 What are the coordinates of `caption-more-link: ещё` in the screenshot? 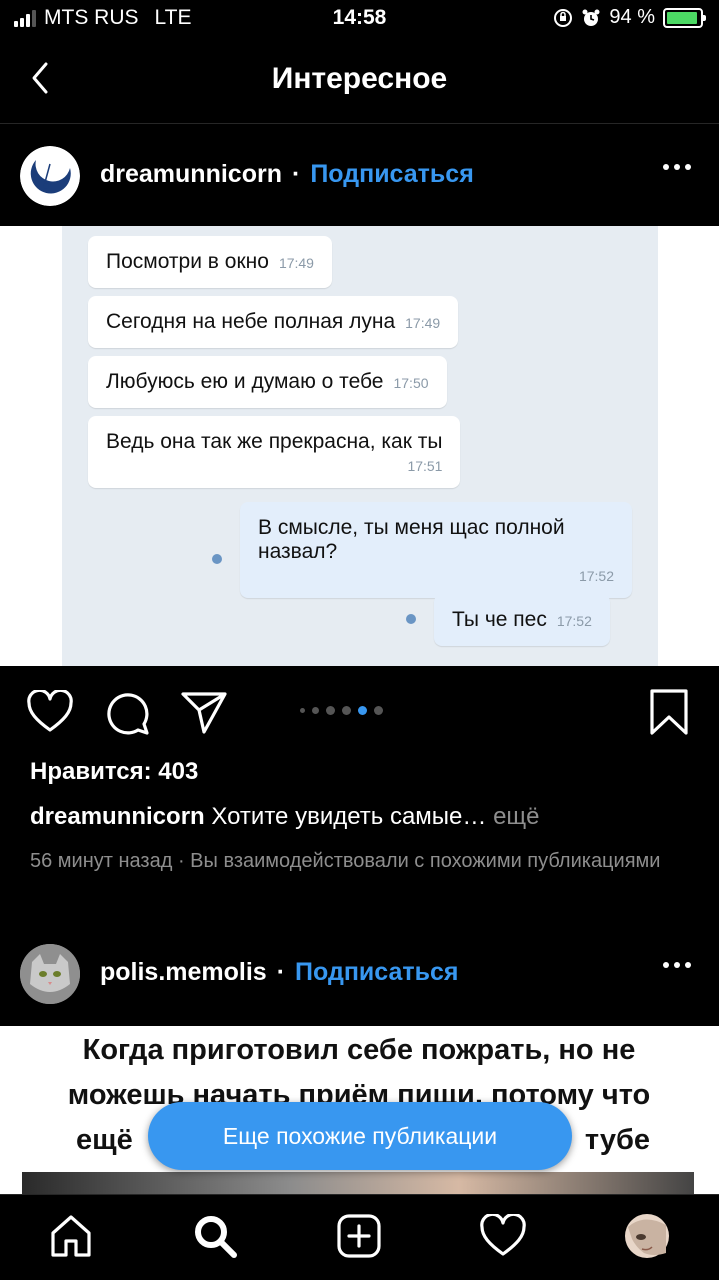 It's located at (516, 816).